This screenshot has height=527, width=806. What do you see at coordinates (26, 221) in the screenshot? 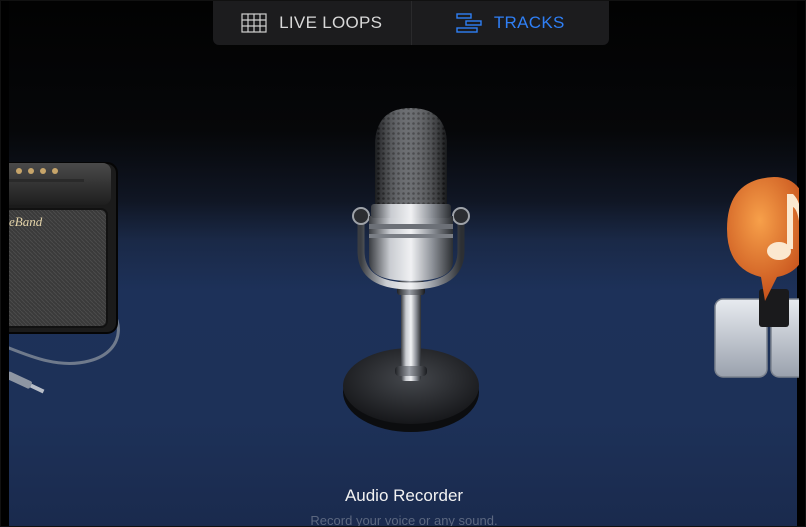
I see `amp-brand-text: eBand` at bounding box center [26, 221].